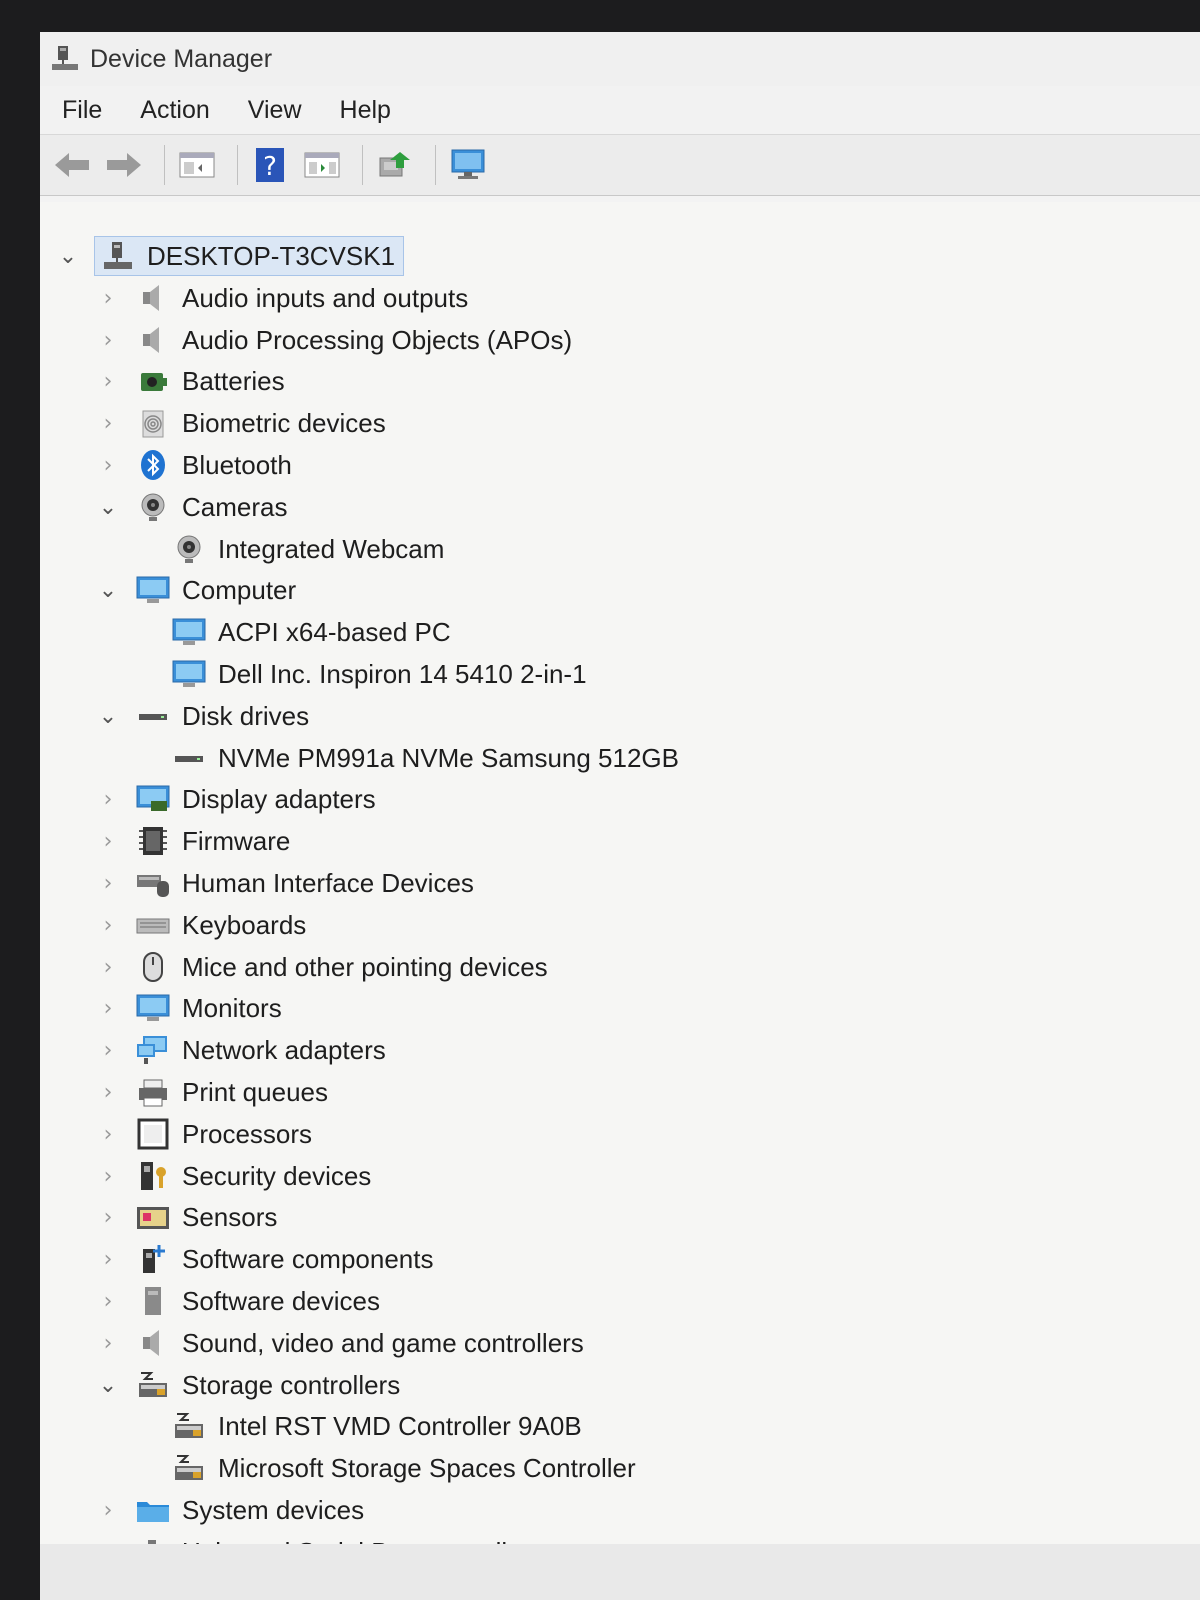  I want to click on tree-item-label: Disk drives, so click(246, 715).